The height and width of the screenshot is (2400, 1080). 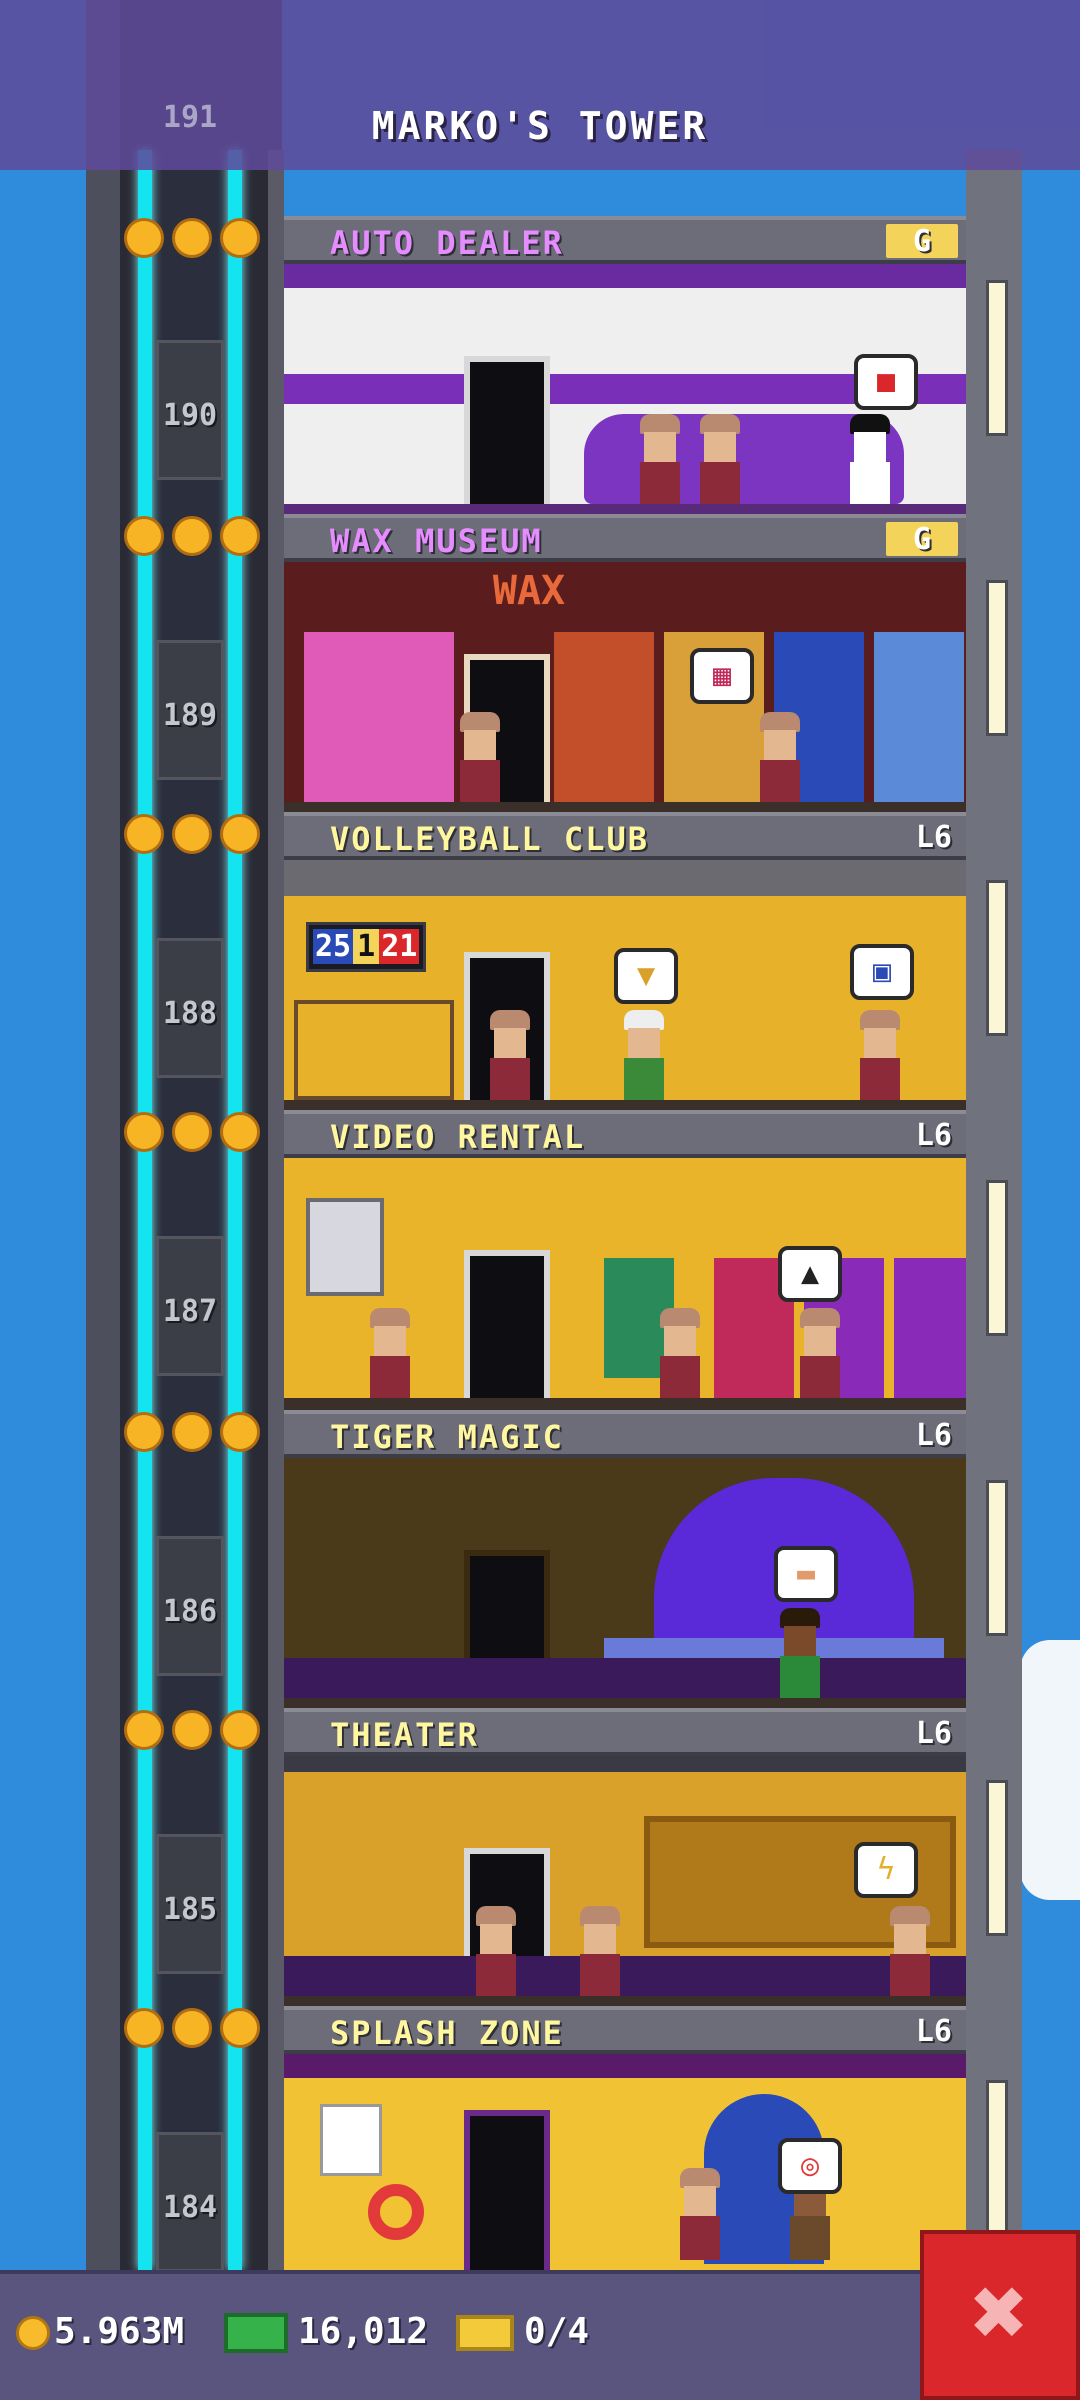 I want to click on request-bubble: ▲, so click(x=810, y=1274).